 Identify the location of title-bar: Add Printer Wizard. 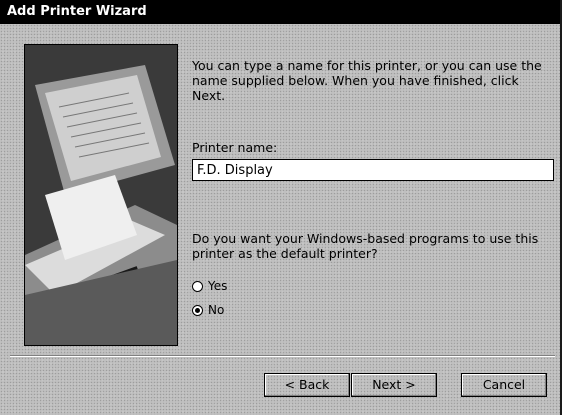
(280, 12).